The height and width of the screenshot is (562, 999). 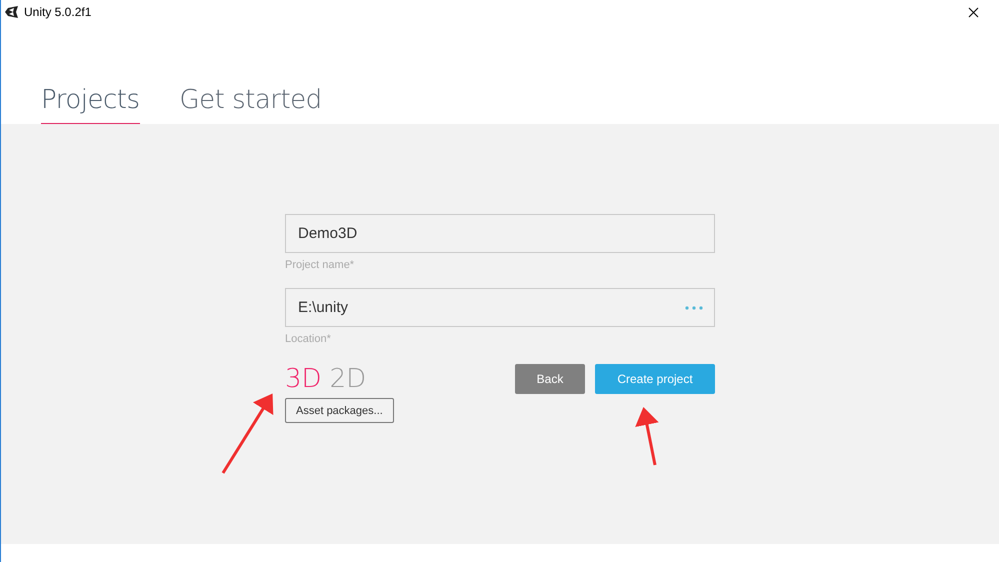 What do you see at coordinates (251, 104) in the screenshot?
I see `tab: Get started` at bounding box center [251, 104].